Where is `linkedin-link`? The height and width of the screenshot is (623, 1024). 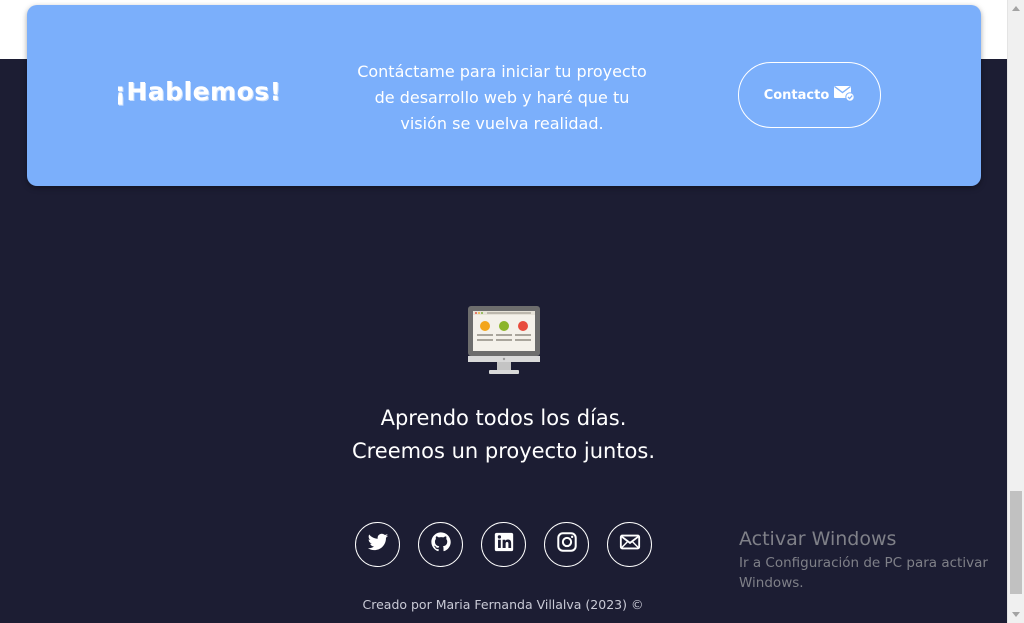
linkedin-link is located at coordinates (503, 544).